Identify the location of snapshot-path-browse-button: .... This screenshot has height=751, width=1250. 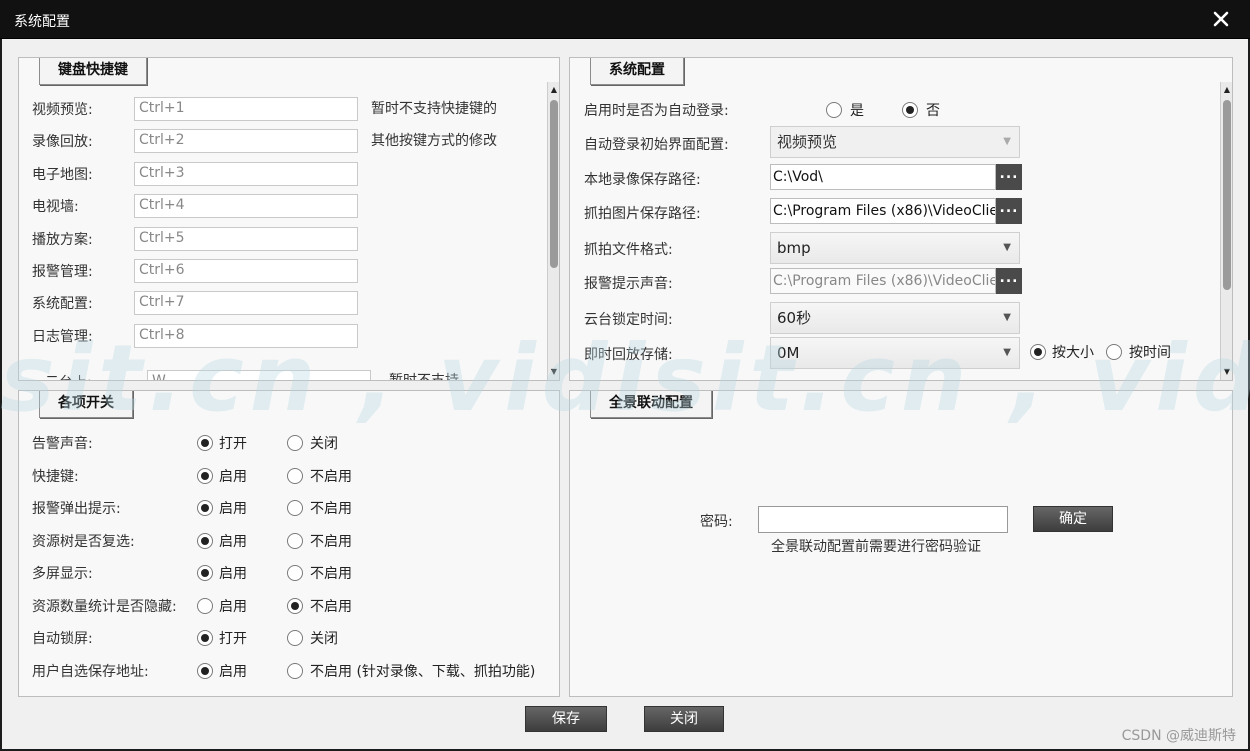
(1009, 211).